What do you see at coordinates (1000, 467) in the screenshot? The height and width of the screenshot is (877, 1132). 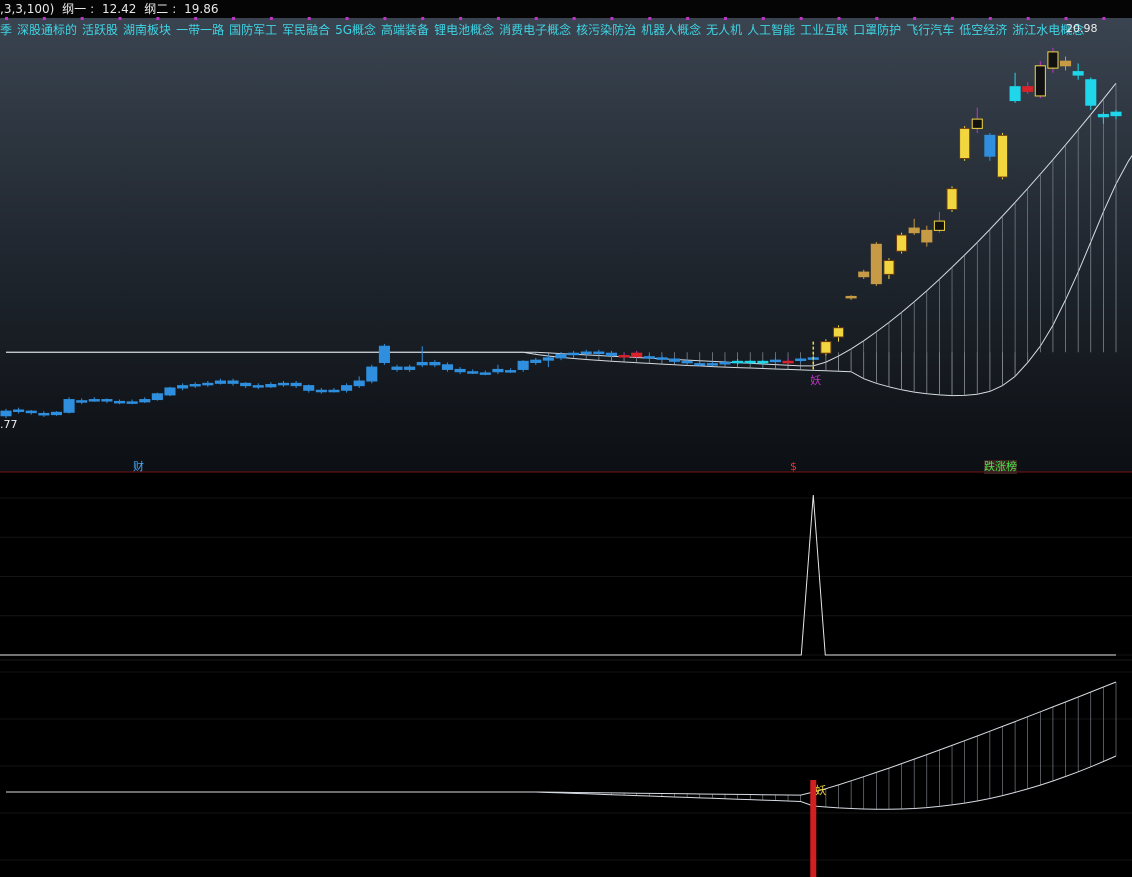 I see `marker-dzb: 跌涨榜` at bounding box center [1000, 467].